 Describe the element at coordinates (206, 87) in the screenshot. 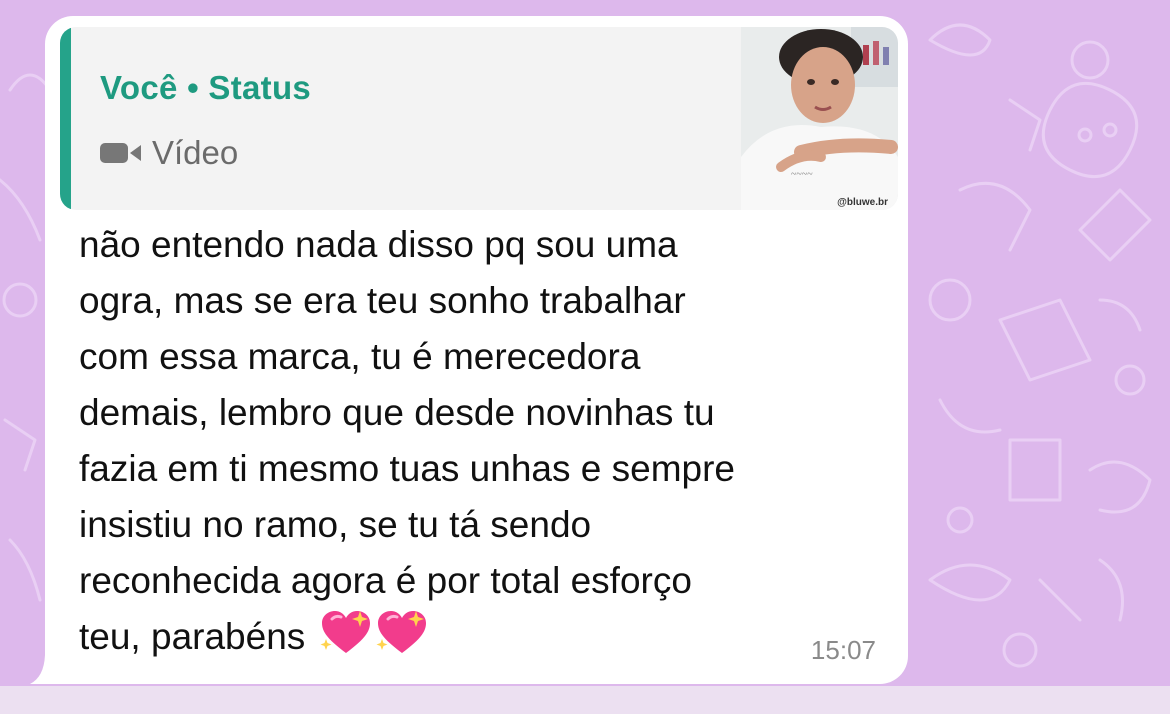

I see `quote-title: Você • Status` at that location.